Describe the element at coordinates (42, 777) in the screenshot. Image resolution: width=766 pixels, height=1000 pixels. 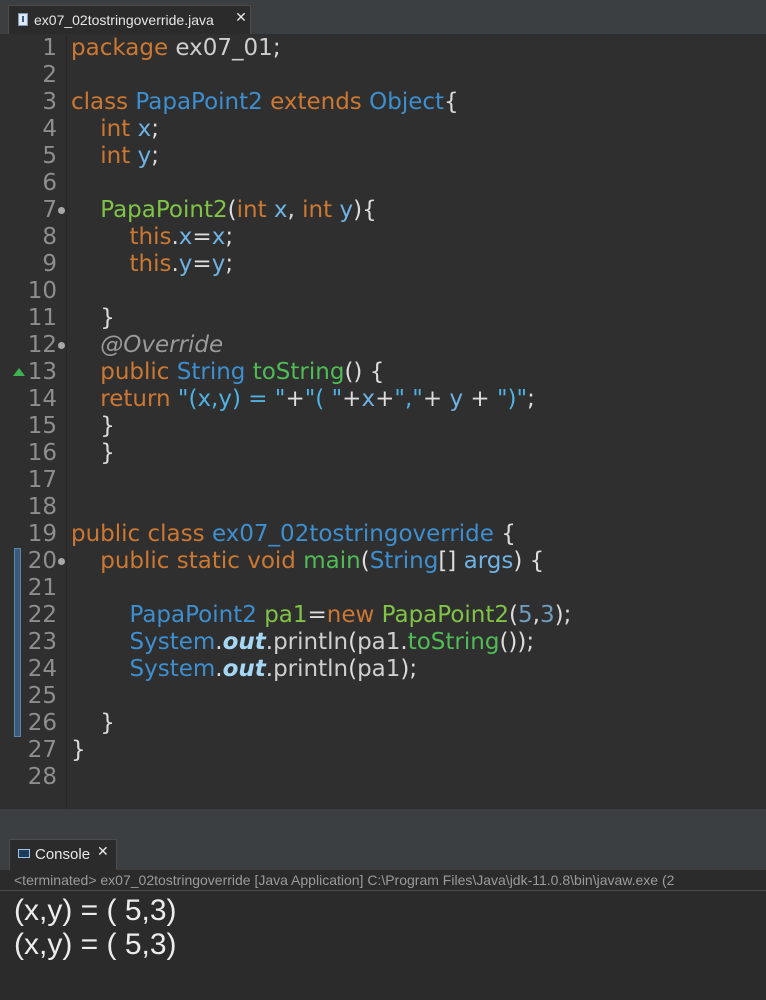
I see `line-number: 28` at that location.